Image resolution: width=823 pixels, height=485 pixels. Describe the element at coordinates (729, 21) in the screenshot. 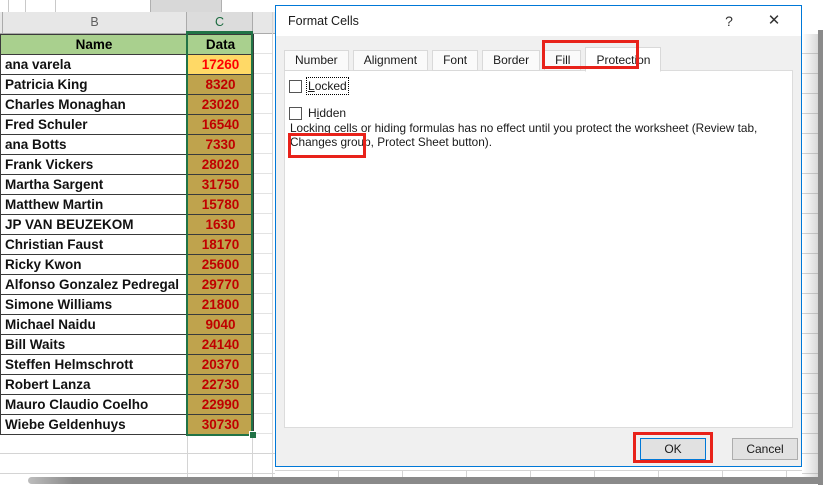

I see `help-icon: ?` at that location.